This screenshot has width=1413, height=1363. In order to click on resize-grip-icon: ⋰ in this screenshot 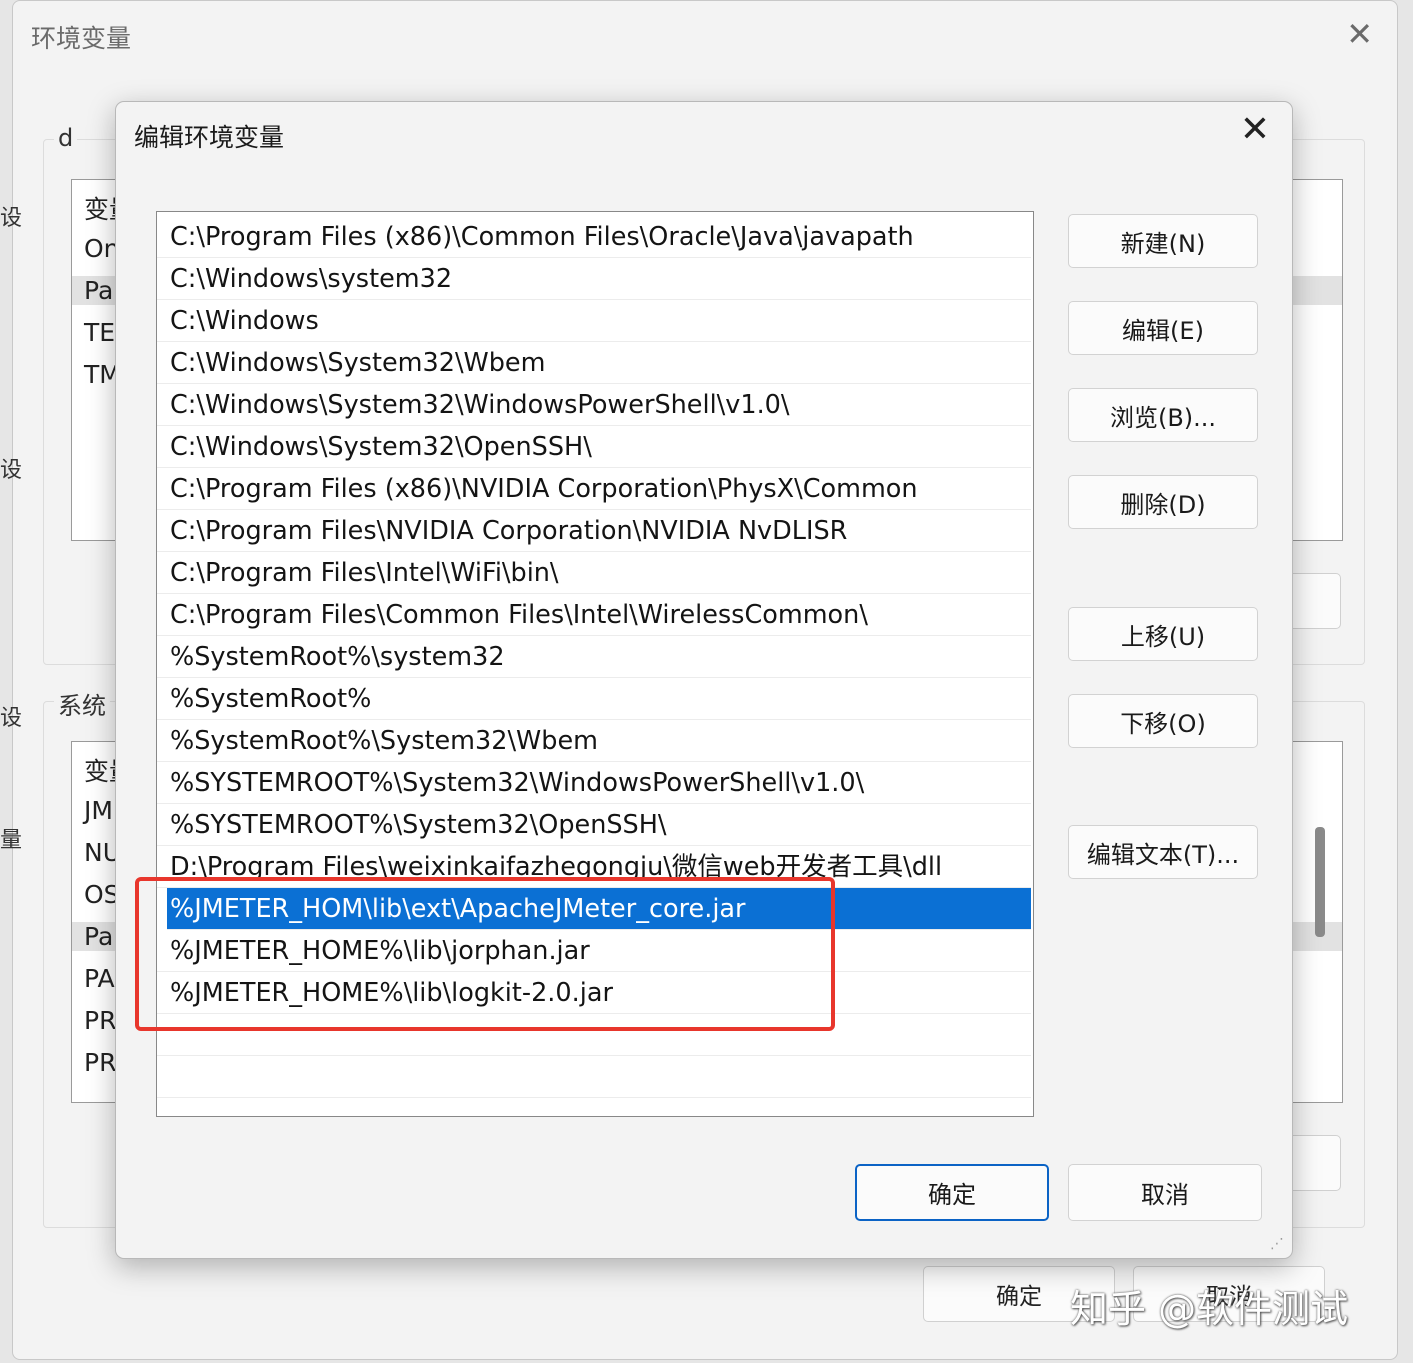, I will do `click(1277, 1244)`.